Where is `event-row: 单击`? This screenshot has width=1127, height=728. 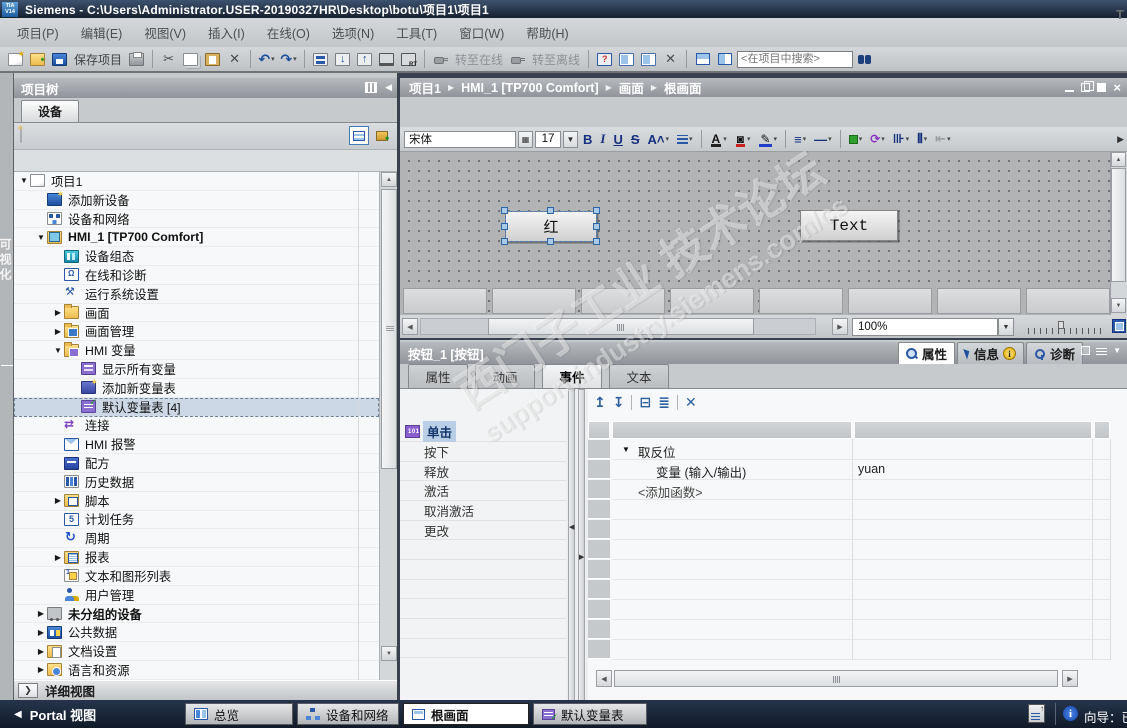 event-row: 单击 is located at coordinates (483, 432).